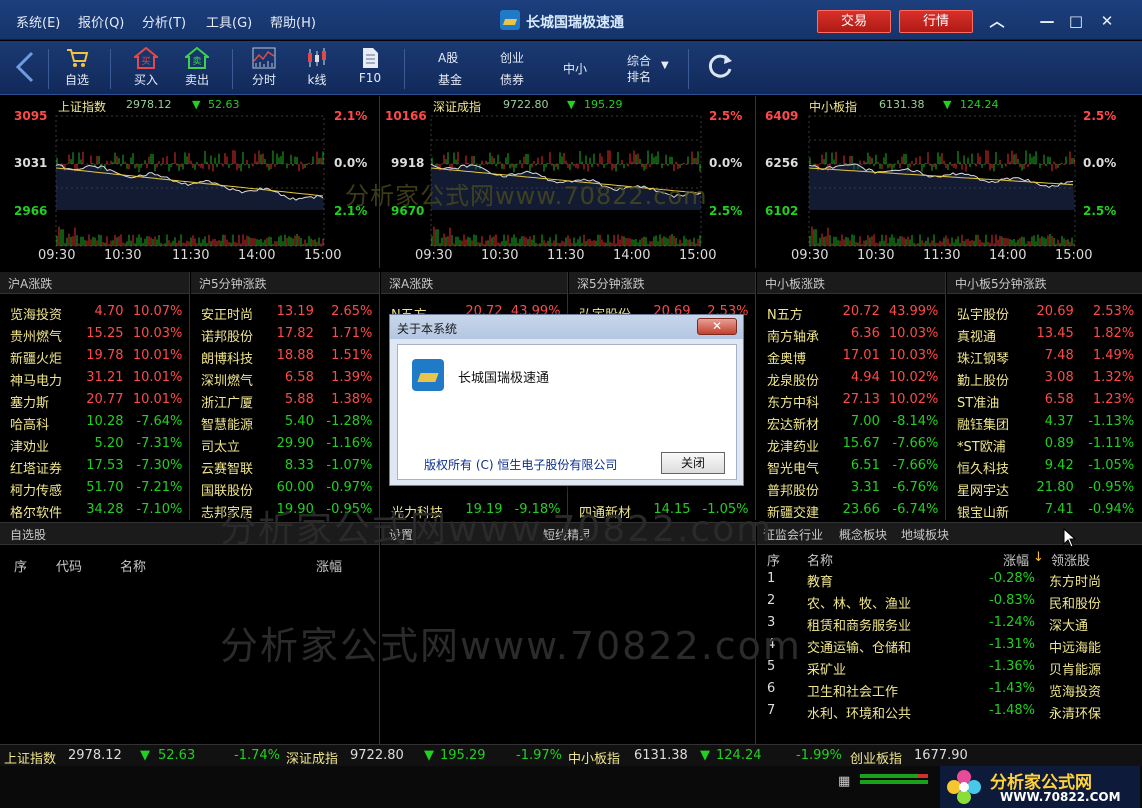 This screenshot has width=1142, height=808. Describe the element at coordinates (285, 400) in the screenshot. I see `list-item: 浙江广厦 5.88 1.38%` at that location.